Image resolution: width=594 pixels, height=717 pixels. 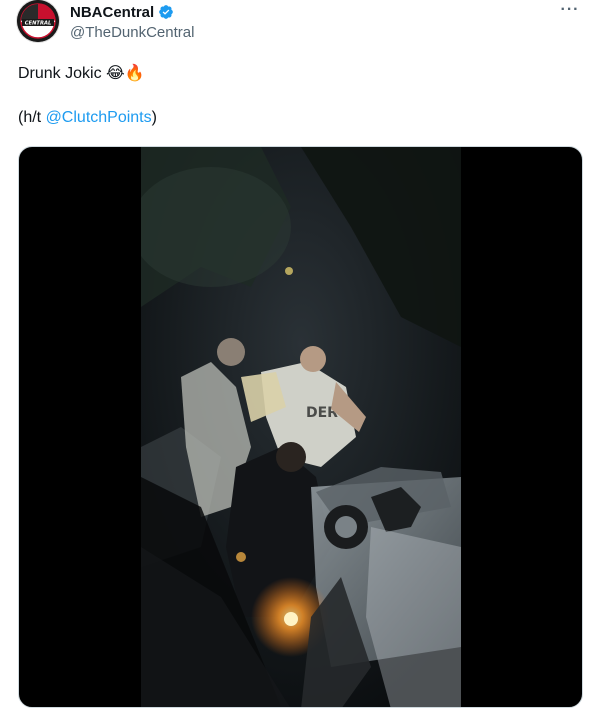 I want to click on more-options-button: ···, so click(x=570, y=10).